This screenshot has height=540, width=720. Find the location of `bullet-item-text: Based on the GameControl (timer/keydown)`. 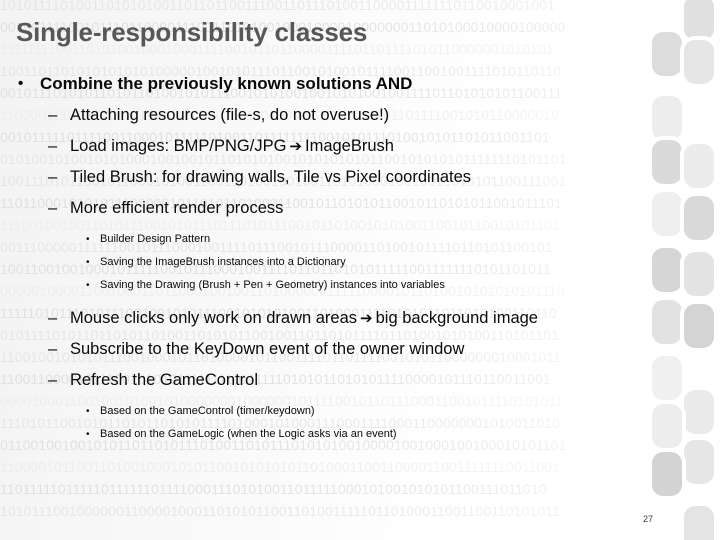

bullet-item-text: Based on the GameControl (timer/keydown) is located at coordinates (207, 411).